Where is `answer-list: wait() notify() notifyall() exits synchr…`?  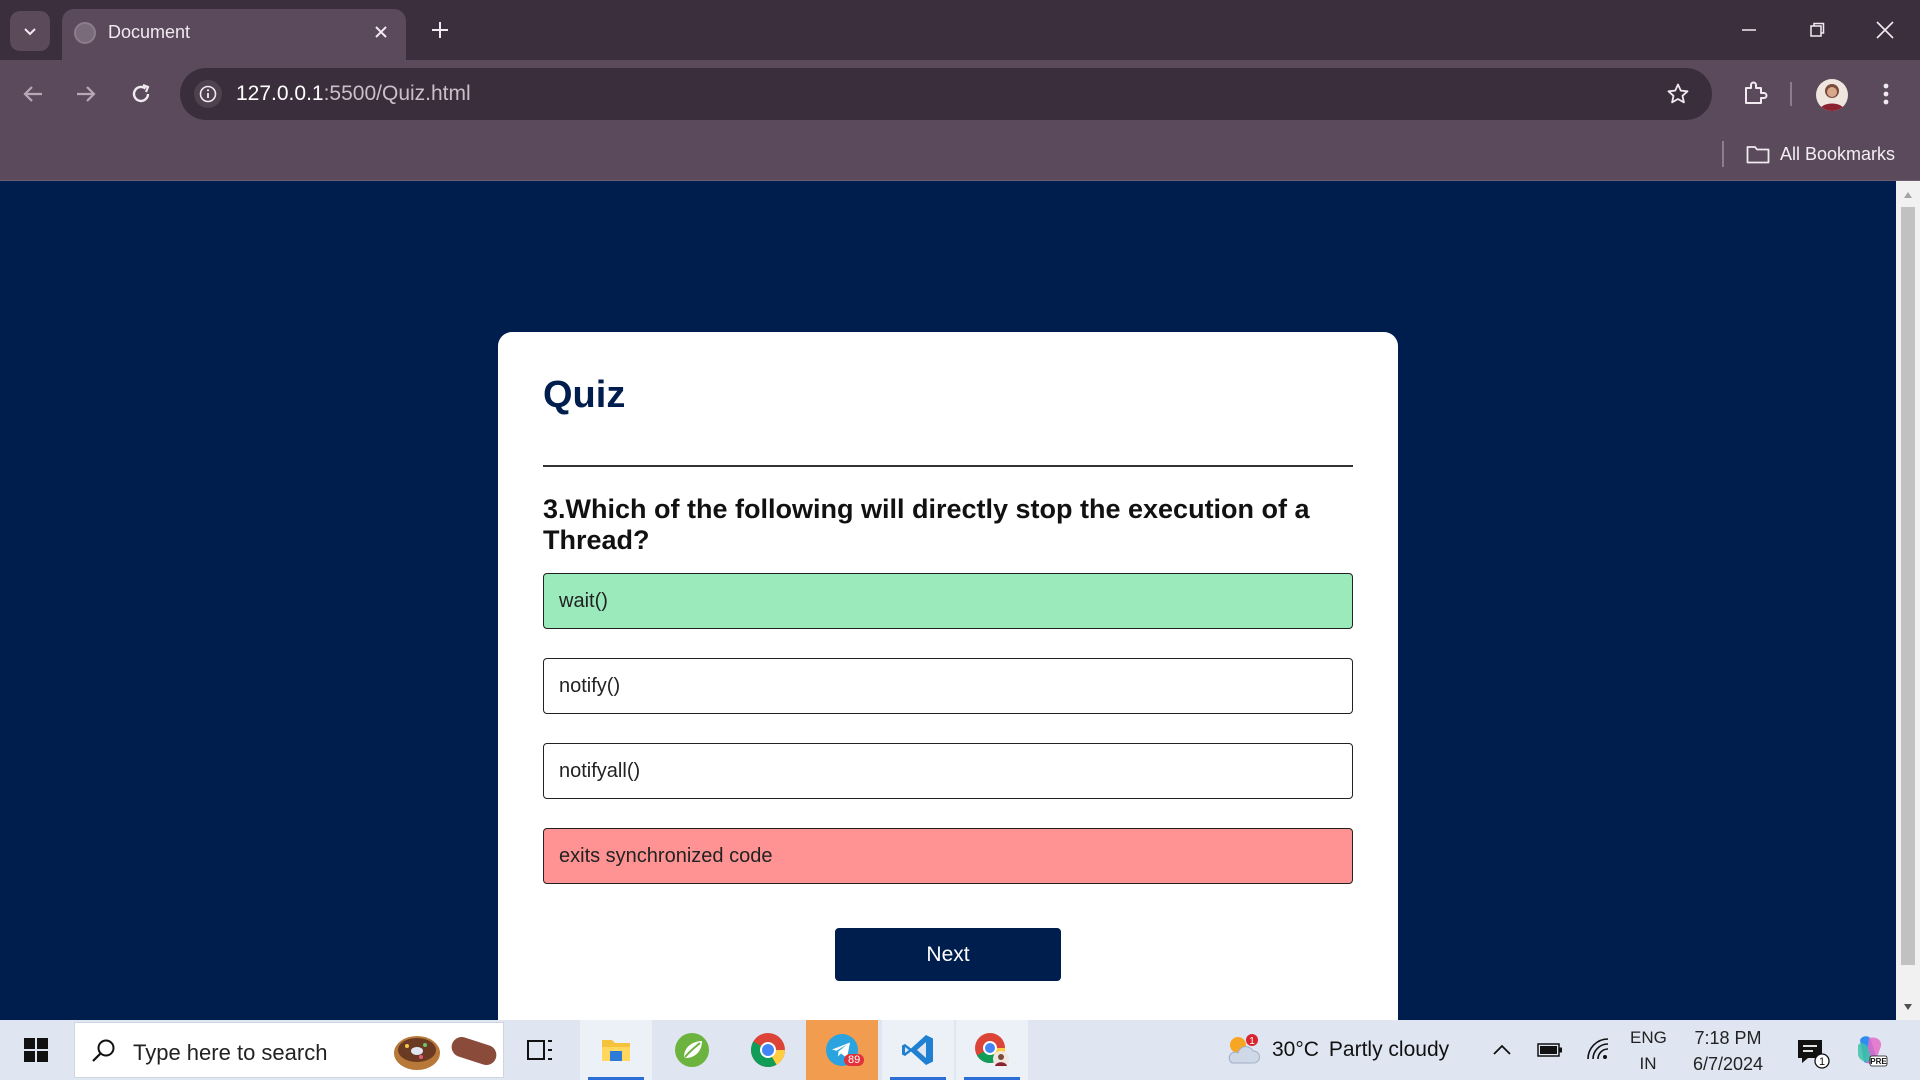
answer-list: wait() notify() notifyall() exits synchr… is located at coordinates (948, 743).